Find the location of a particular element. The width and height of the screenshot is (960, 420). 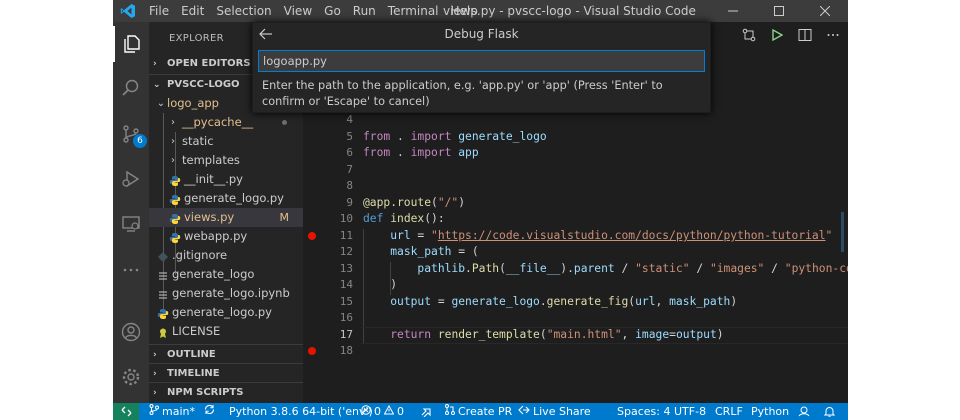

line-number: 15 is located at coordinates (346, 301).